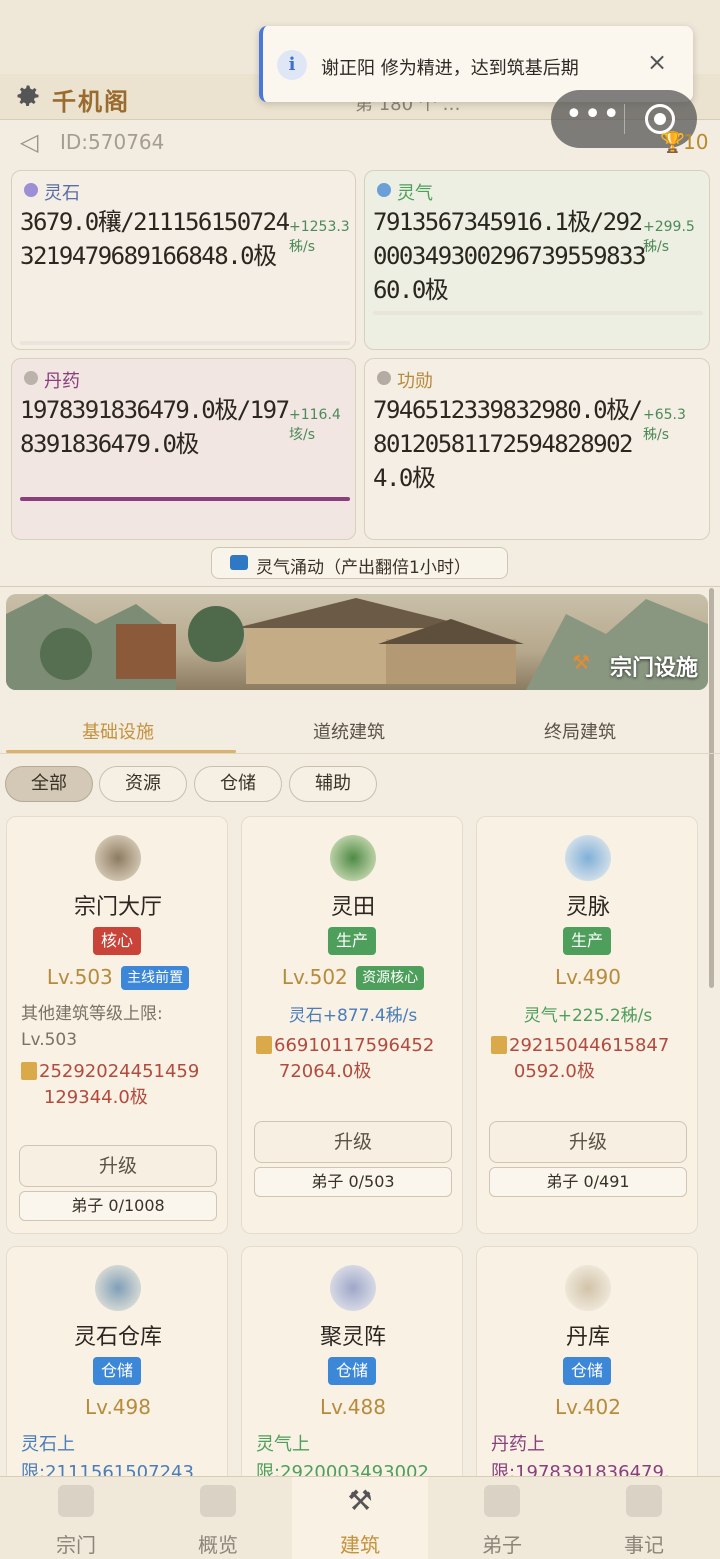  Describe the element at coordinates (49, 784) in the screenshot. I see `filter-chip-all: 全部` at that location.